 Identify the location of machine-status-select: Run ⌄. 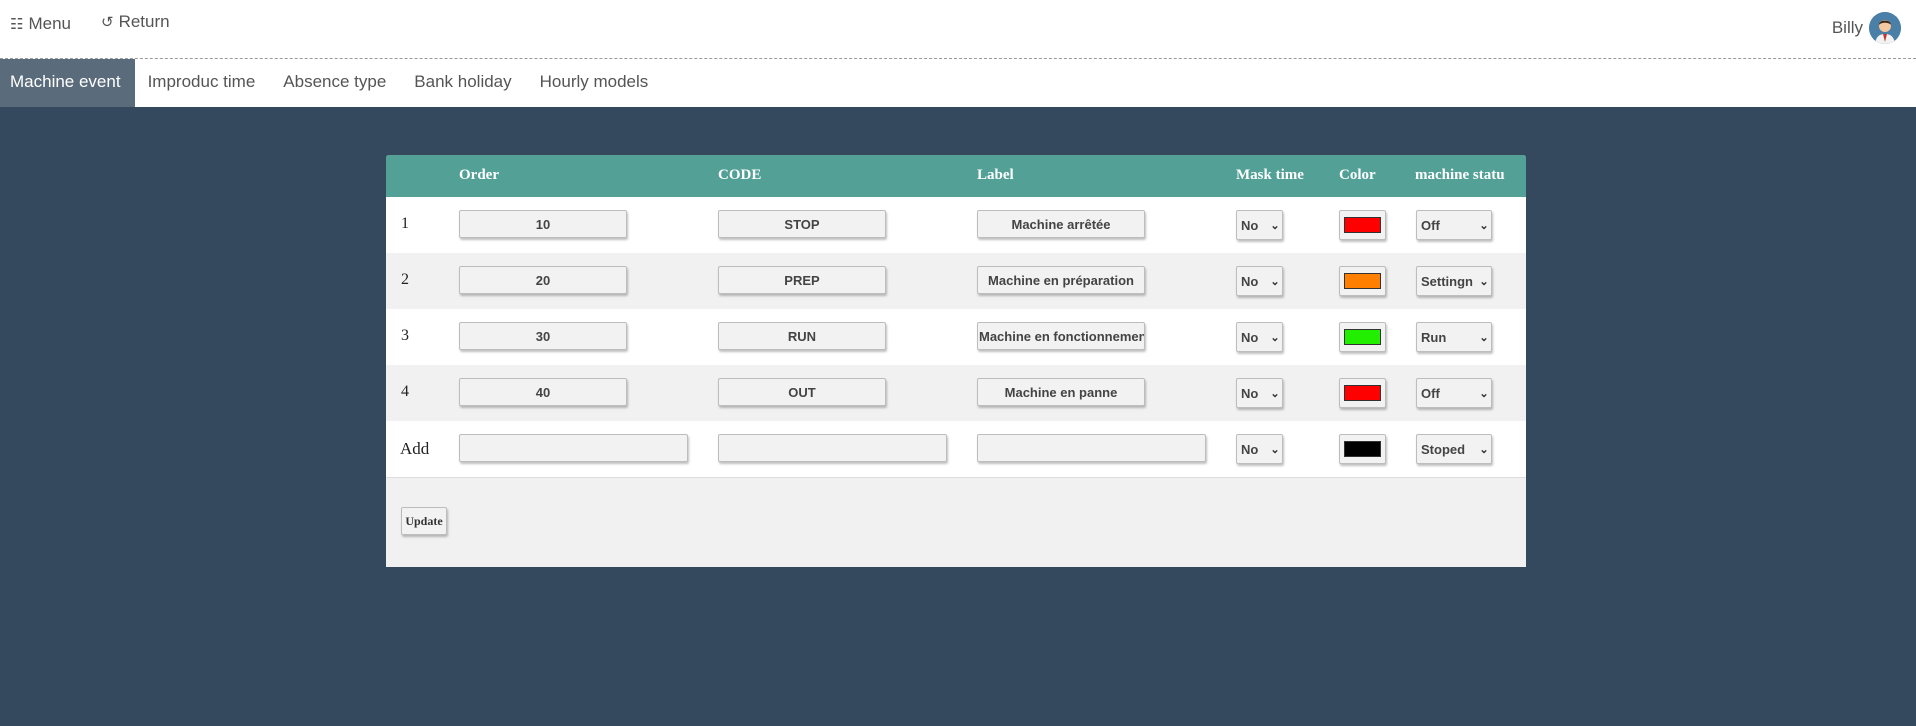
(1454, 337).